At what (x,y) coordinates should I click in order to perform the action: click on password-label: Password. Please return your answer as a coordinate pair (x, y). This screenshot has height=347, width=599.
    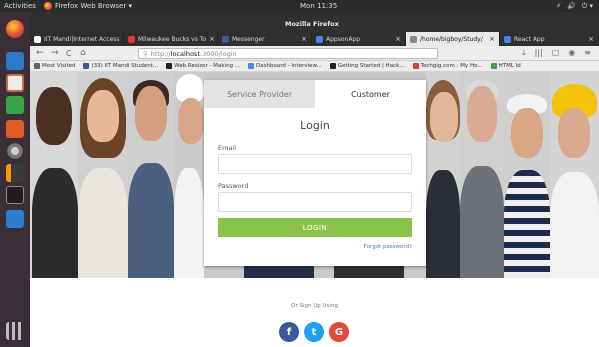
    Looking at the image, I should click on (233, 186).